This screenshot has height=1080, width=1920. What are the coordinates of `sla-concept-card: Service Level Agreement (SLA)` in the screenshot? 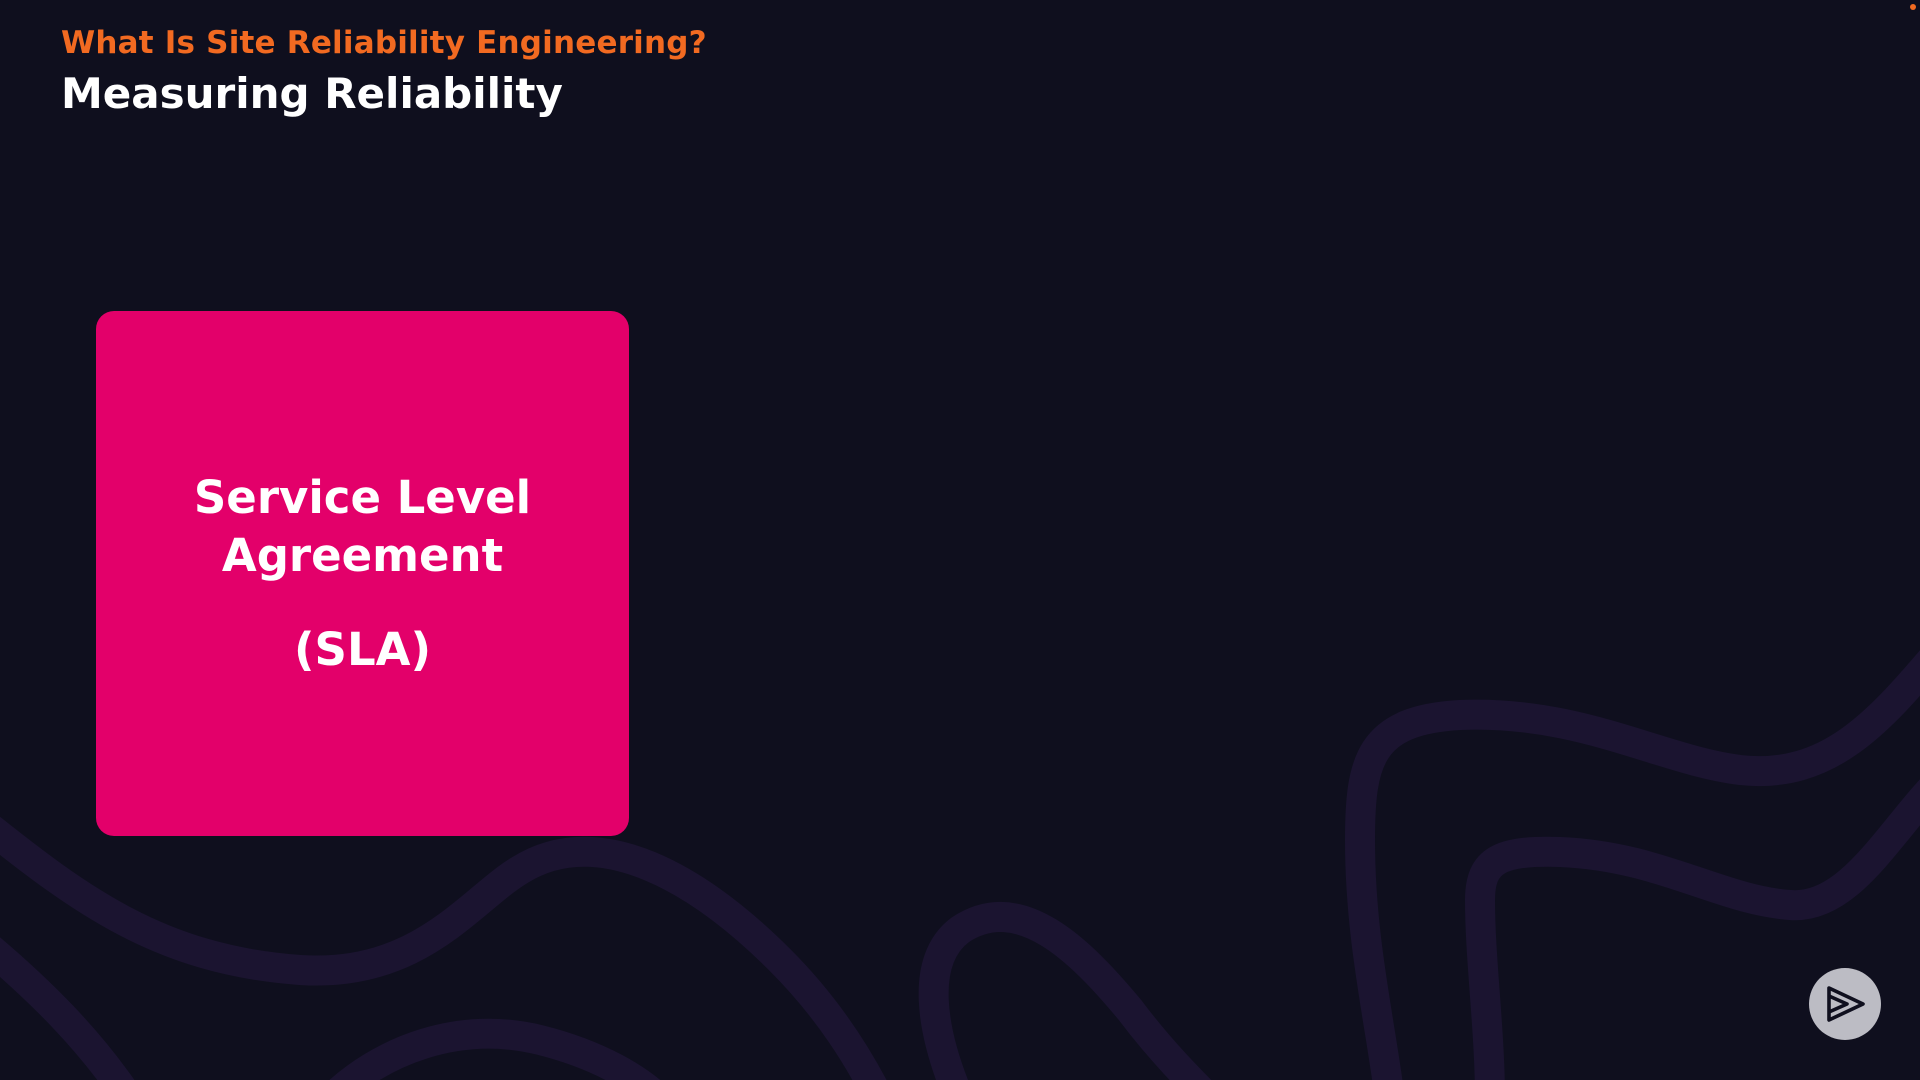 It's located at (362, 573).